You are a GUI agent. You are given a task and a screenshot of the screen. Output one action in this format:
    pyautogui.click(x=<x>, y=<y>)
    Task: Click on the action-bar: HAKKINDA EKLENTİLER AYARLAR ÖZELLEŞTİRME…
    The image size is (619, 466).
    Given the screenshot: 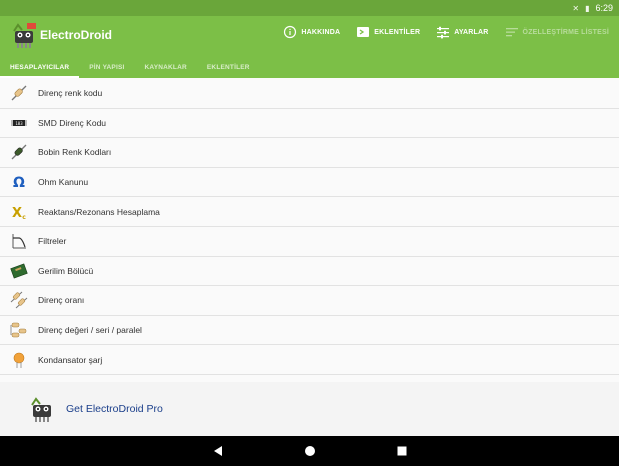 What is the action you would take?
    pyautogui.click(x=446, y=32)
    